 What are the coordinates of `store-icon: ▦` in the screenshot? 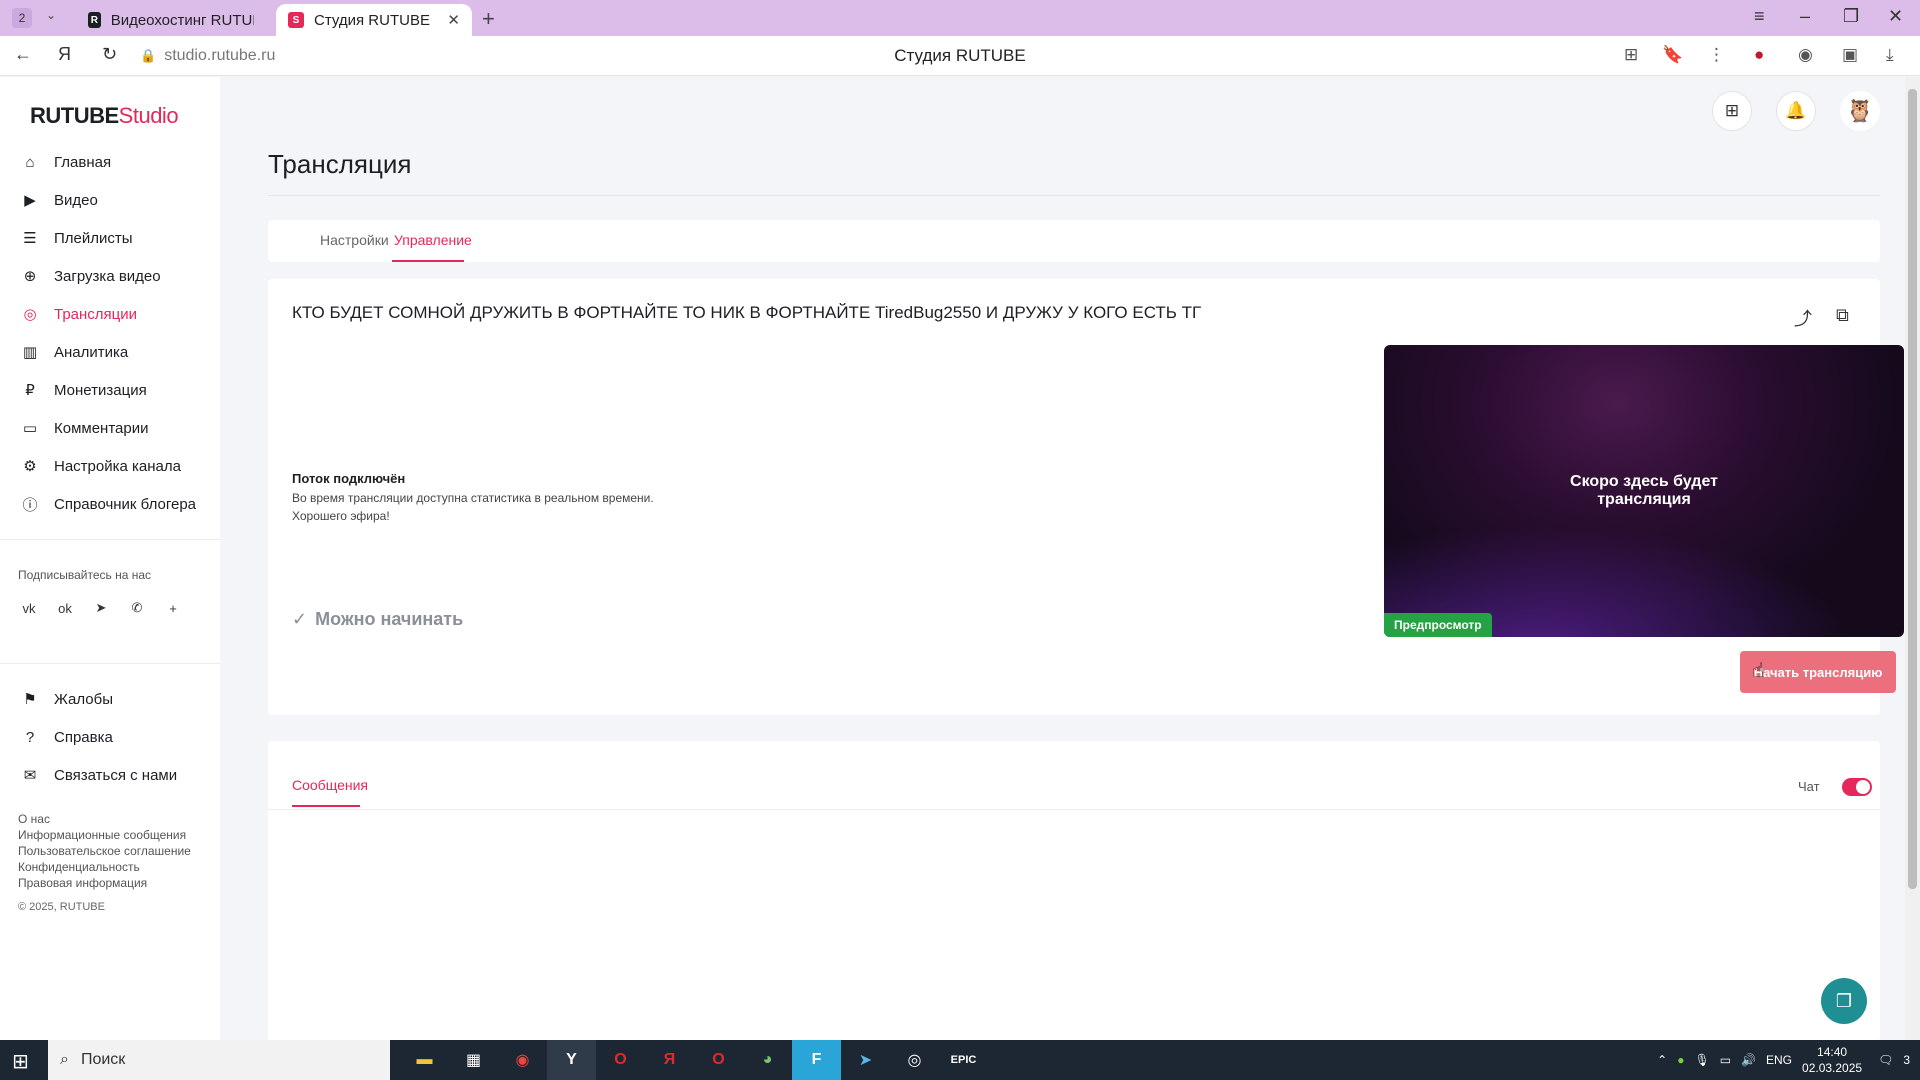 It's located at (473, 1060).